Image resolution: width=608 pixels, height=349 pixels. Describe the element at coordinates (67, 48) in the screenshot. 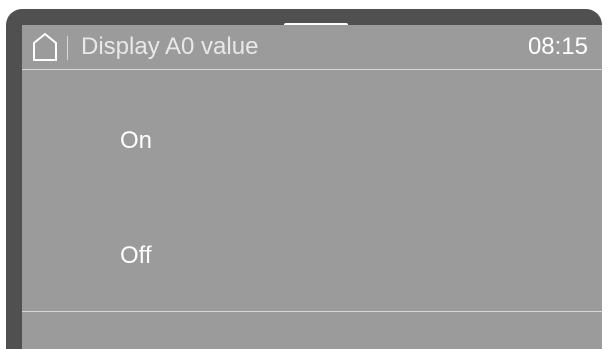

I see `header-divider` at that location.